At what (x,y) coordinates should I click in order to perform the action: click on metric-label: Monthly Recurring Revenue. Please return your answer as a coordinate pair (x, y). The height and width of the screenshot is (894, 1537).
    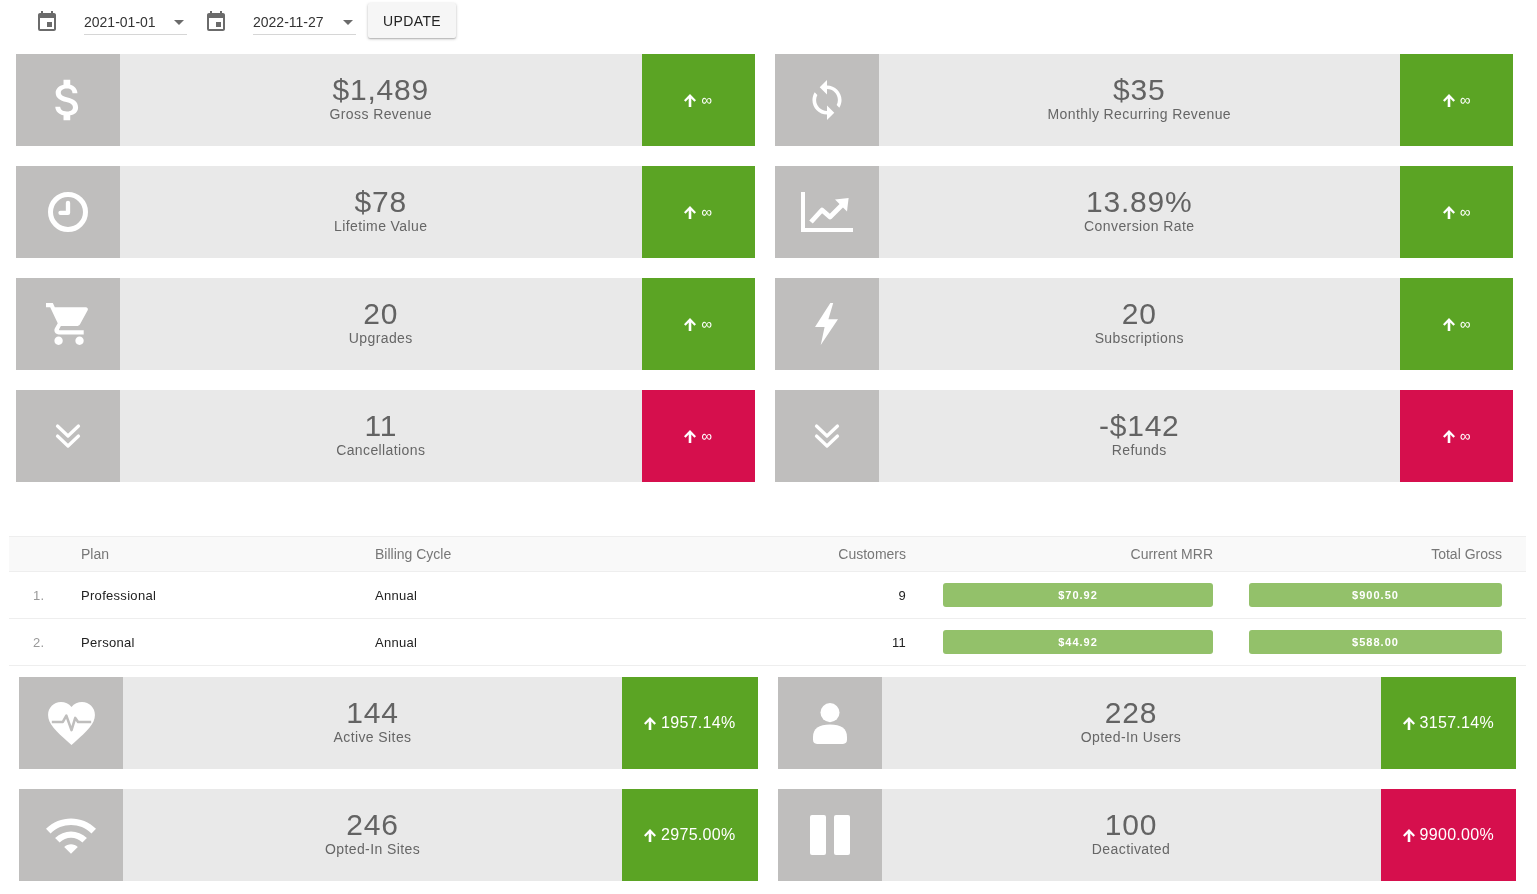
    Looking at the image, I should click on (1139, 114).